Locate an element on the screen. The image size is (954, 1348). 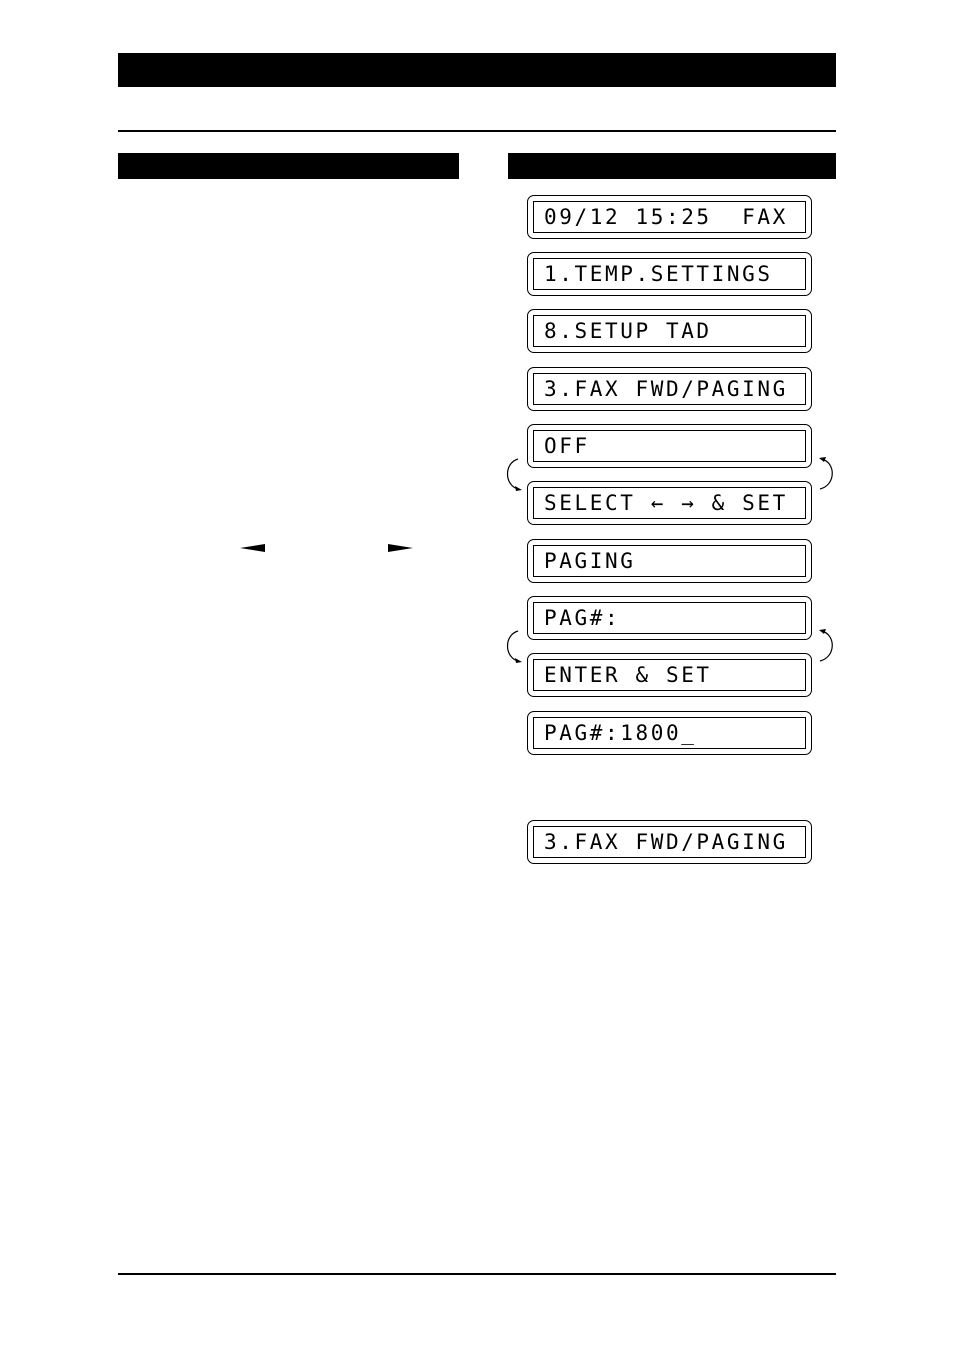
lcd-screen-fax-fwd-paging-return: 3.FAX FWD/PAGING is located at coordinates (669, 842).